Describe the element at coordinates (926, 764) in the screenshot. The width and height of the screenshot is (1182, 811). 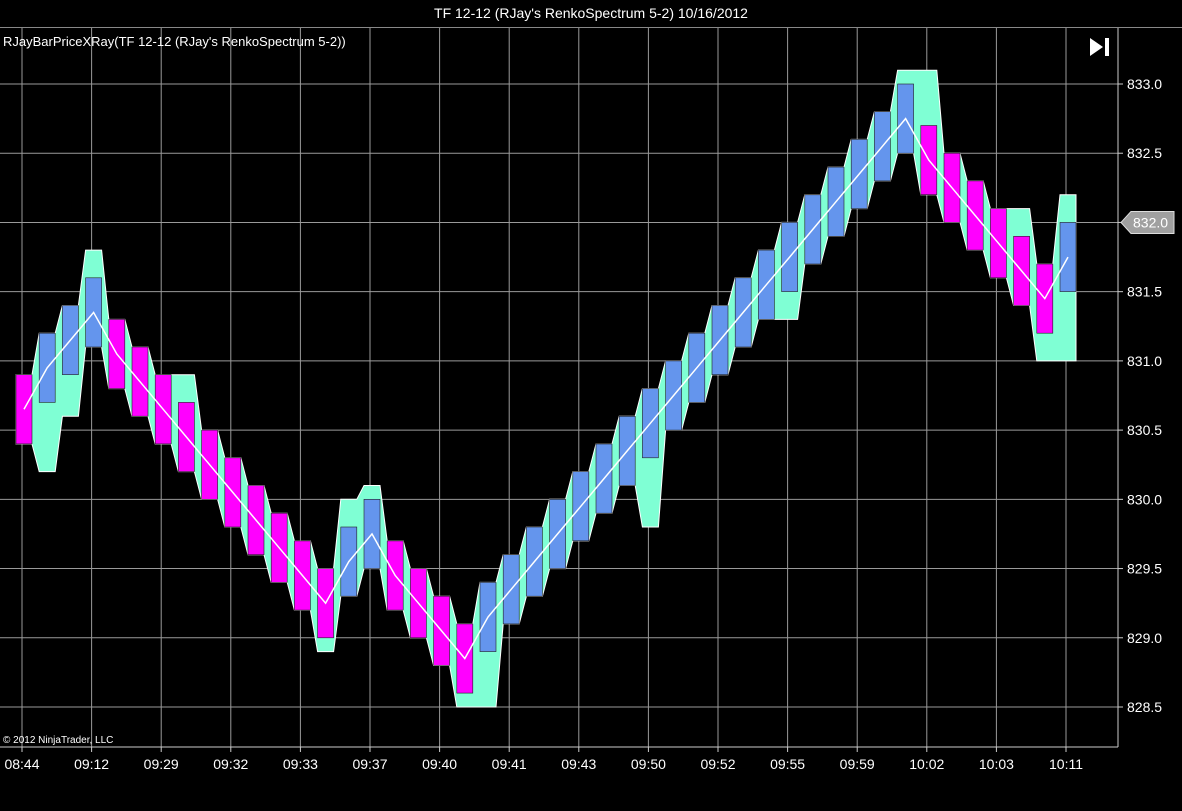
I see `x-tick-label: 10:02` at that location.